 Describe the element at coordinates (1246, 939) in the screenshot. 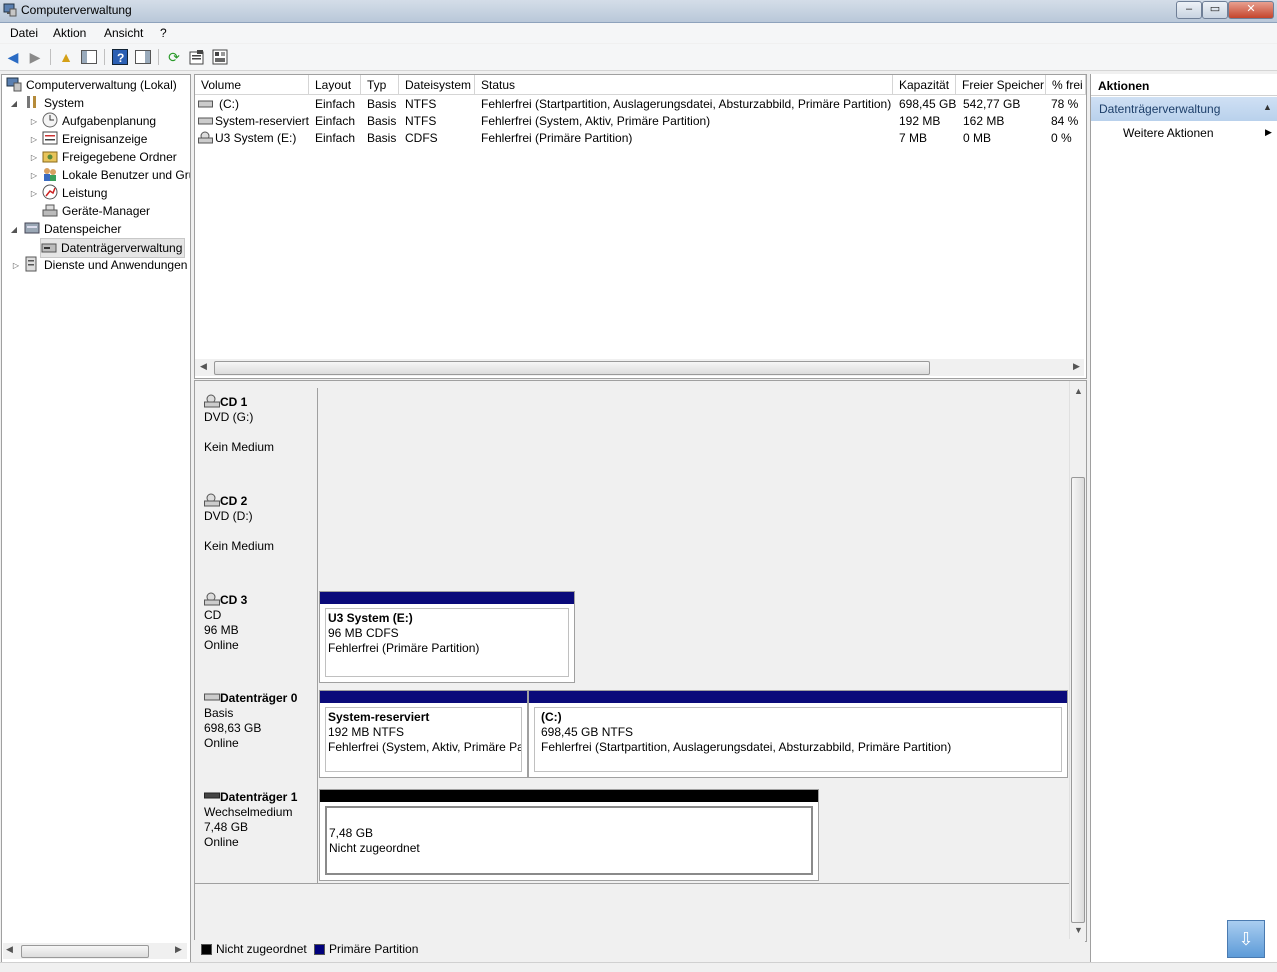

I see `scroll-down-arrow-icon: ⇩` at that location.